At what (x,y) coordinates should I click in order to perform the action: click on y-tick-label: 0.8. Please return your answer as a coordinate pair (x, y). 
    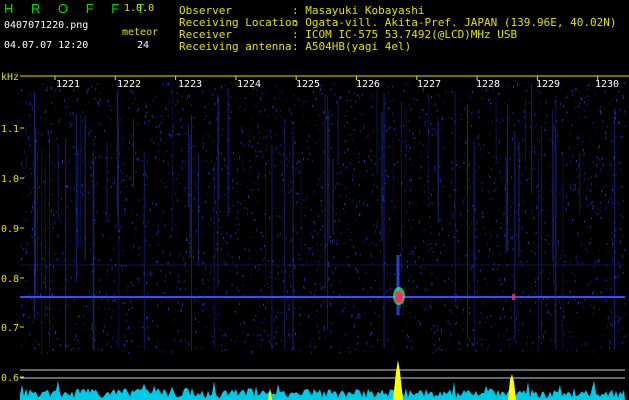
    Looking at the image, I should click on (10, 279).